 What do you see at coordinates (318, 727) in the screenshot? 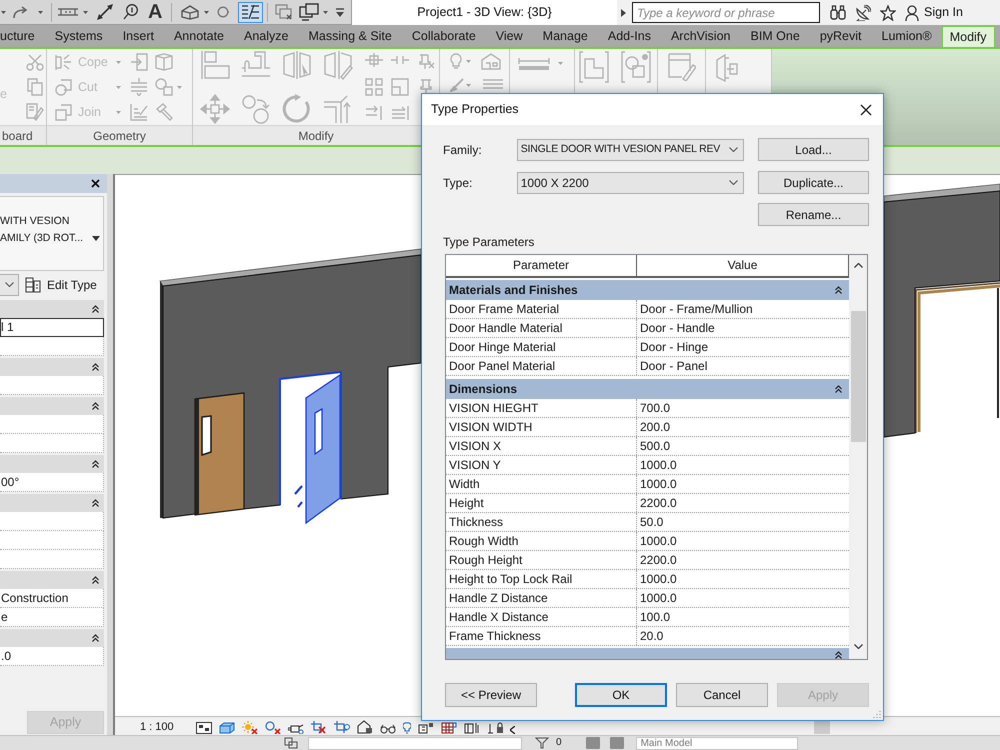
I see `crop-off-icon` at bounding box center [318, 727].